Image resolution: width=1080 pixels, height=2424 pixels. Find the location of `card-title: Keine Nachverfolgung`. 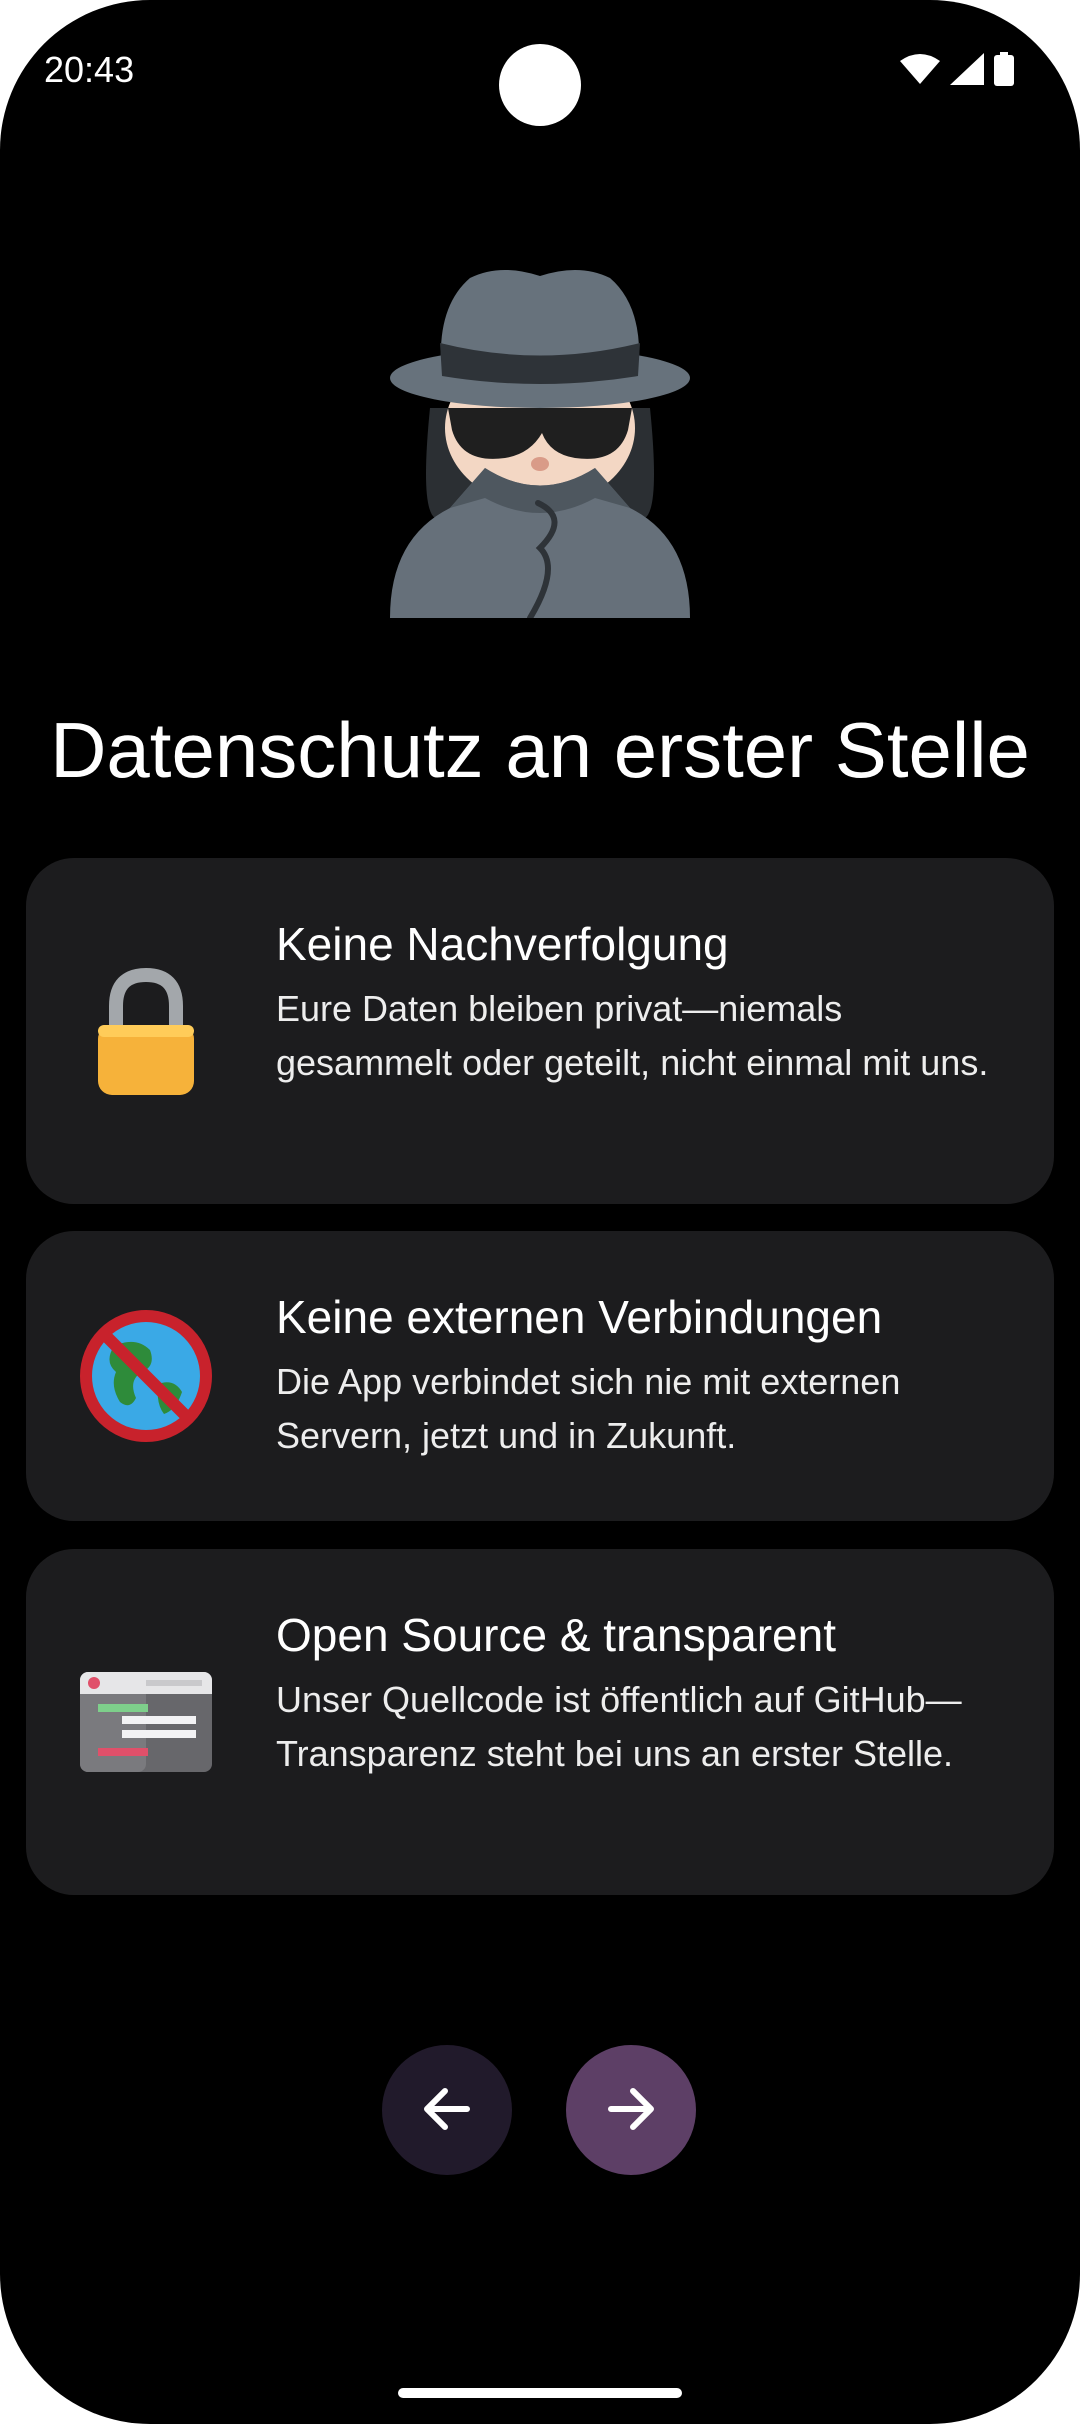

card-title: Keine Nachverfolgung is located at coordinates (502, 944).